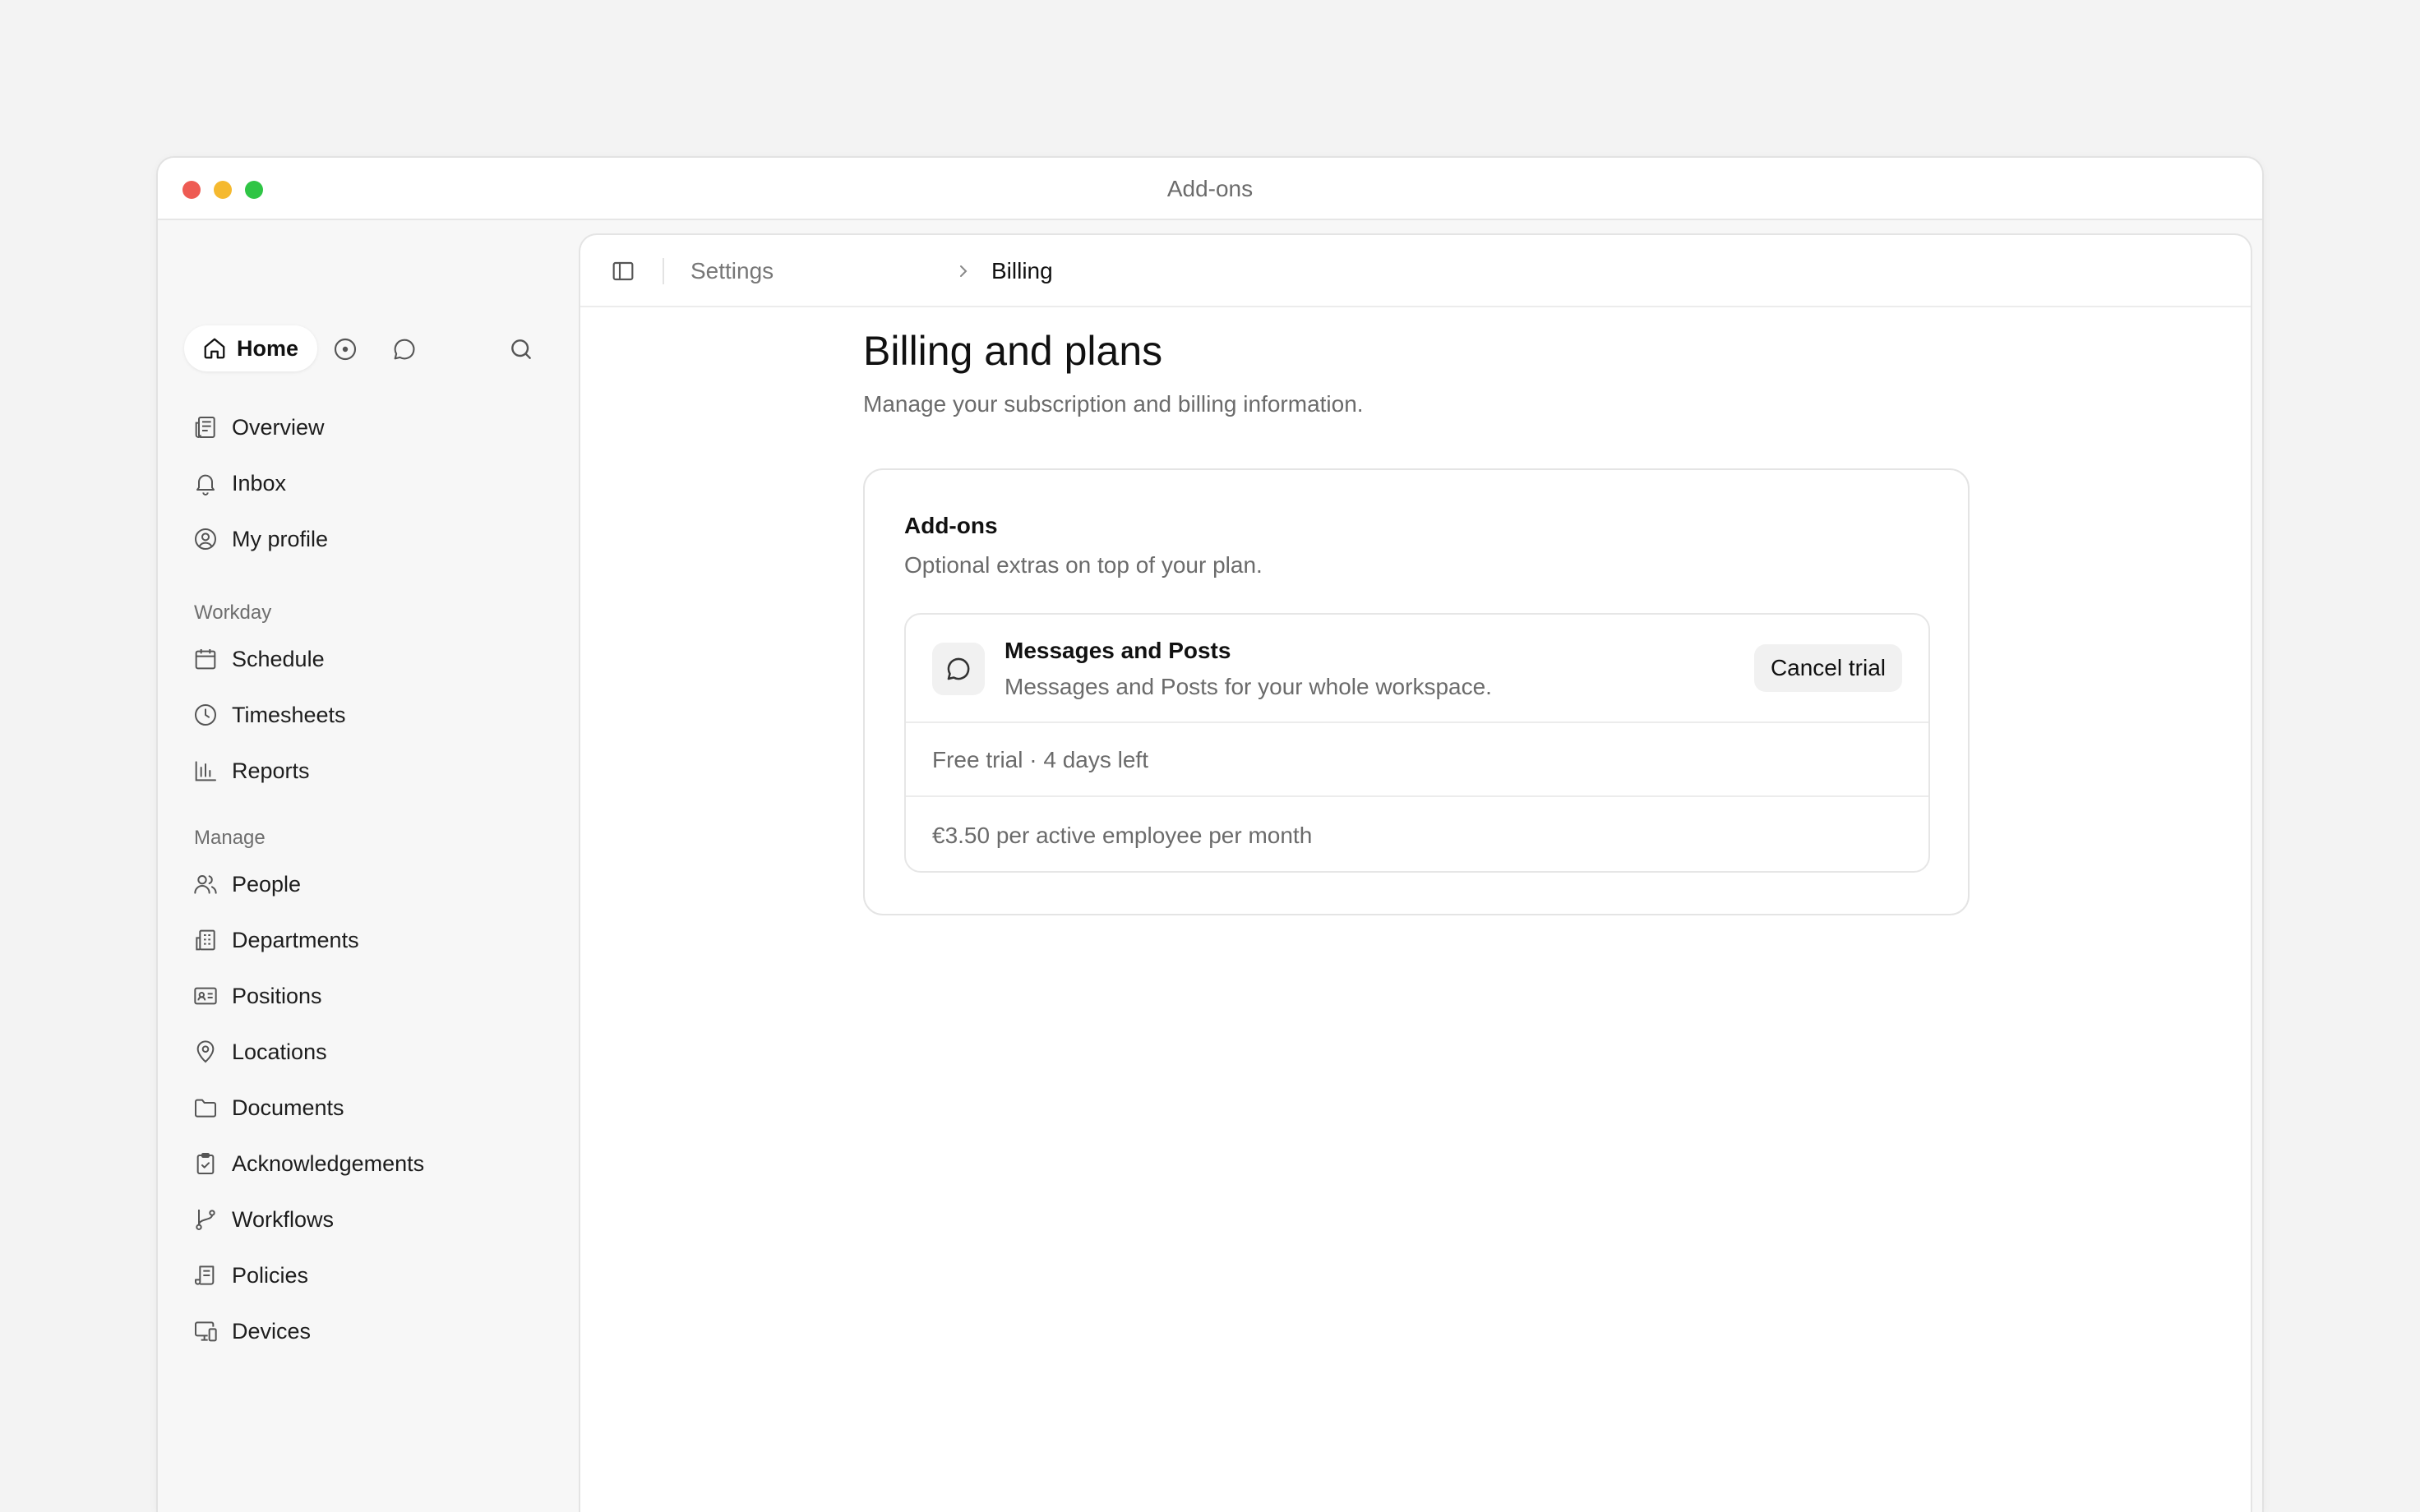 The height and width of the screenshot is (1512, 2420). What do you see at coordinates (205, 715) in the screenshot?
I see `clock-icon` at bounding box center [205, 715].